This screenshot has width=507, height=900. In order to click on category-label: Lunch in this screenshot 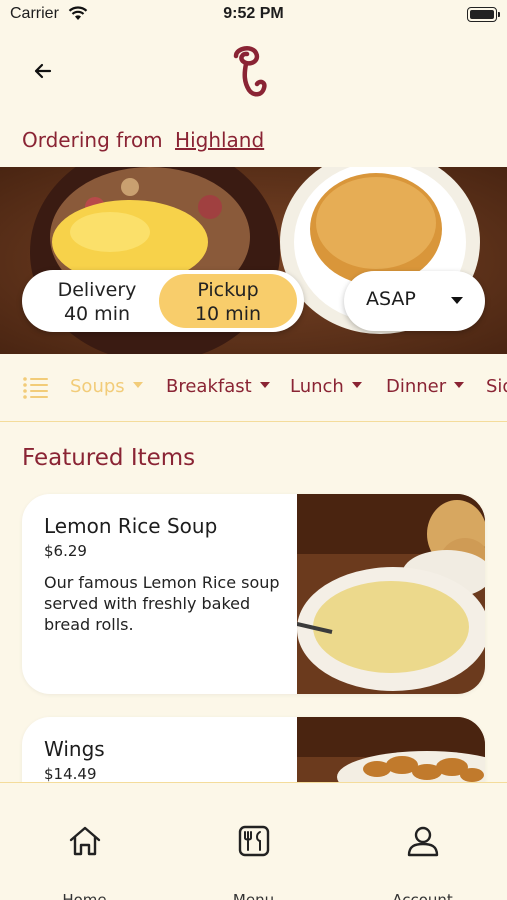, I will do `click(317, 386)`.